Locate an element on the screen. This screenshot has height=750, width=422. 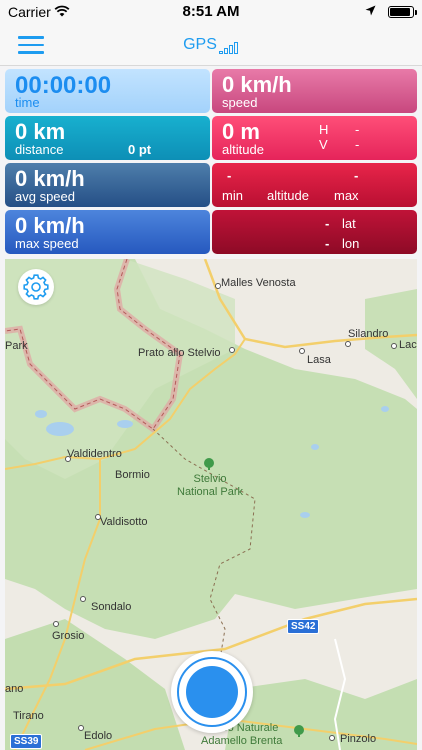
map-place-label: Silandro is located at coordinates (368, 334).